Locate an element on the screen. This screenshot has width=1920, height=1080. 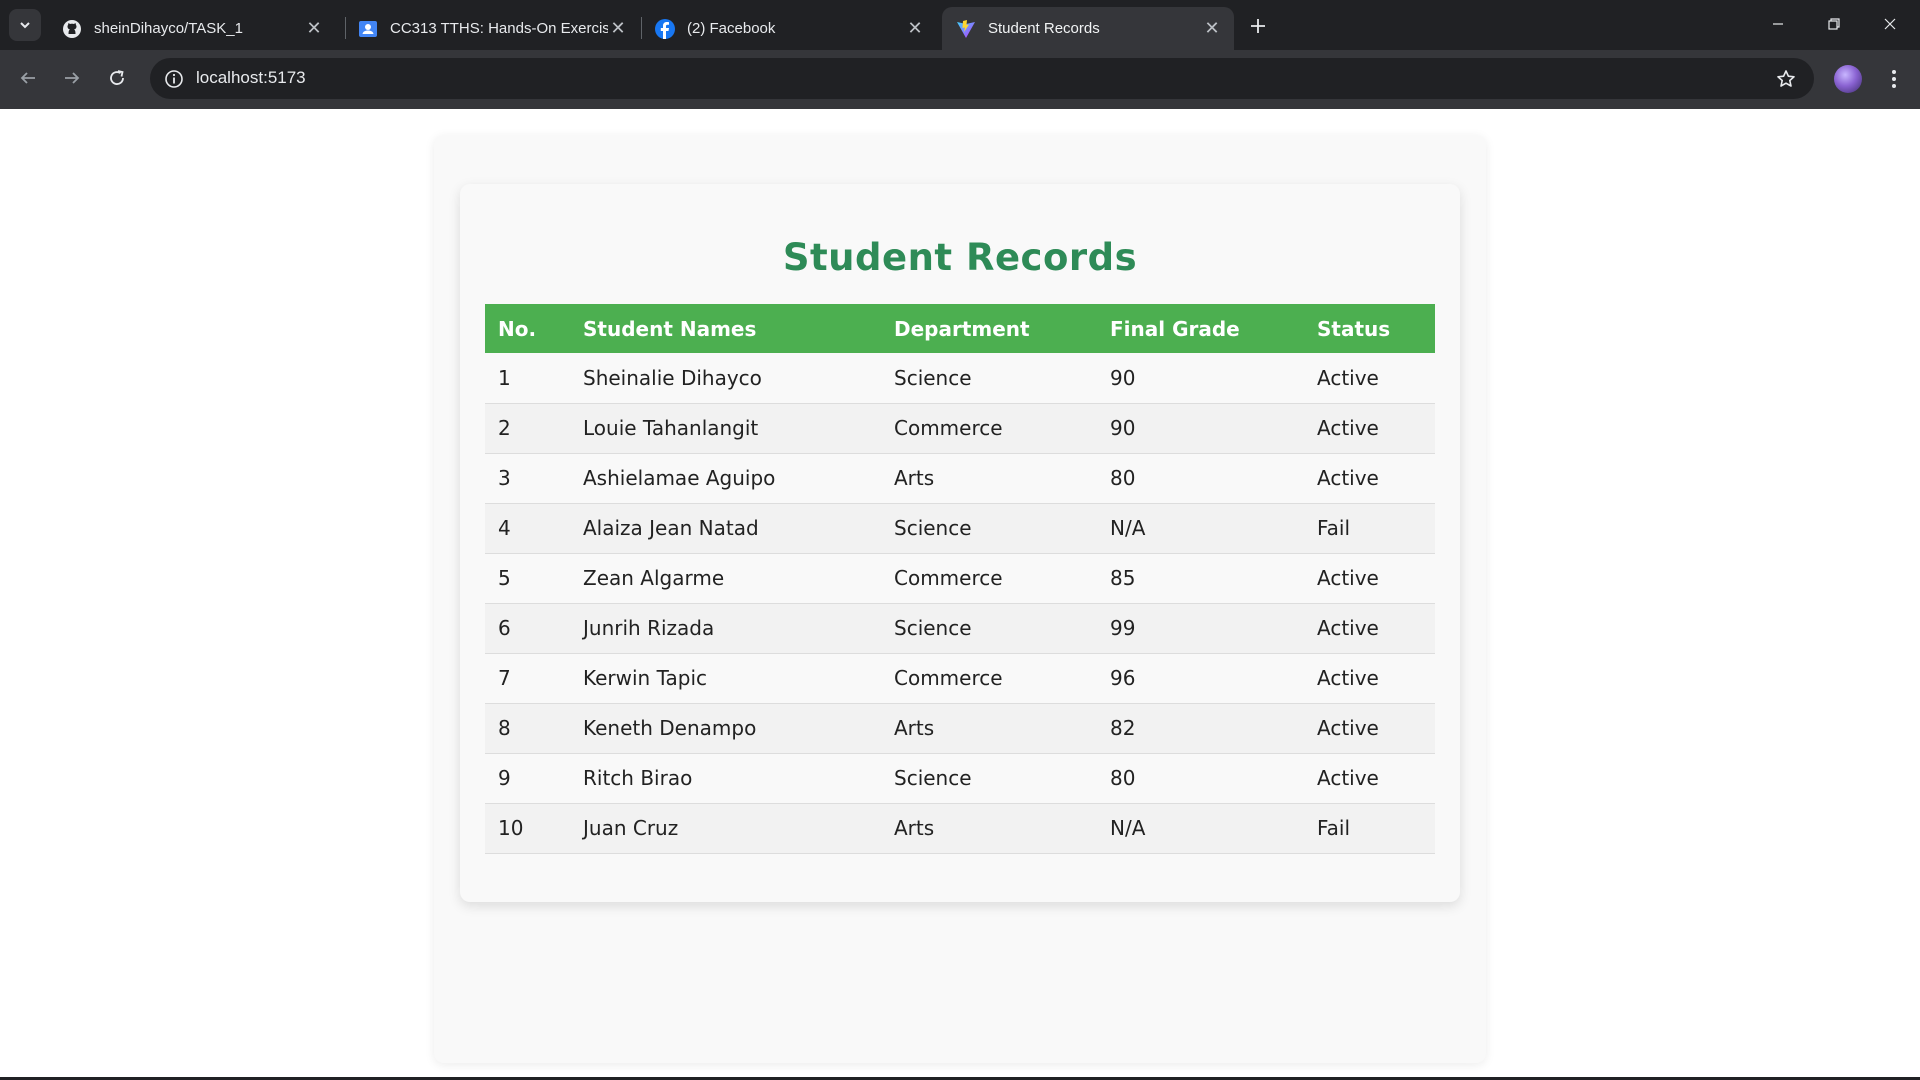
cell-student-name: Juan Cruz is located at coordinates (725, 828).